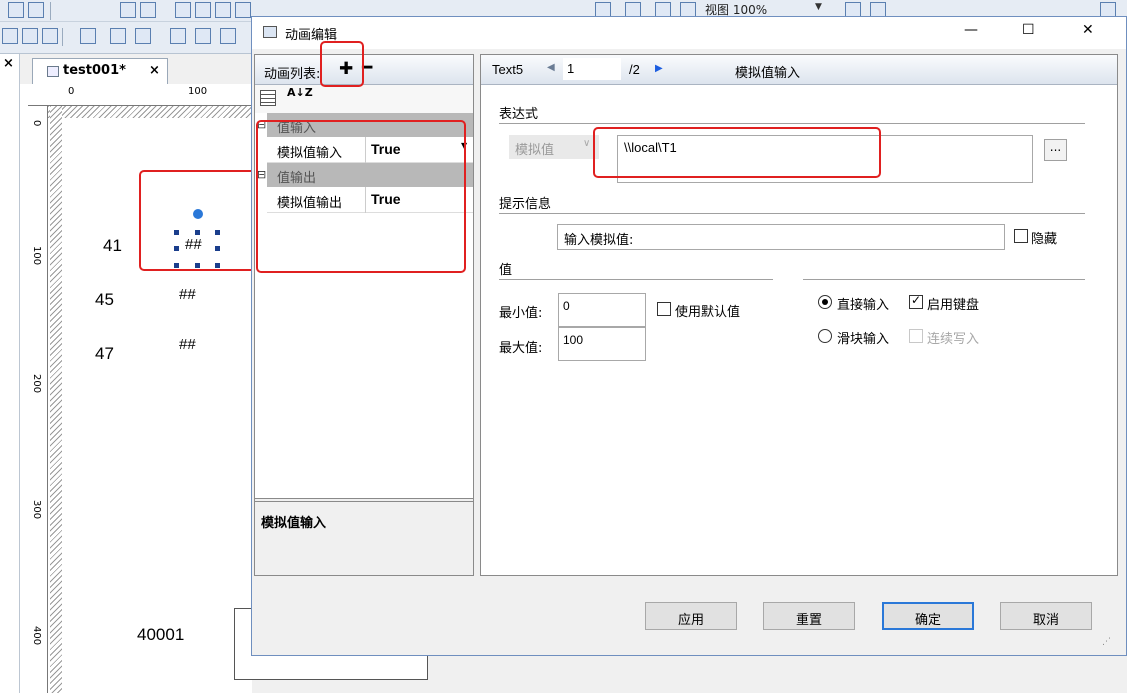 This screenshot has height=693, width=1127. I want to click on hide-label: 隐藏, so click(1044, 237).